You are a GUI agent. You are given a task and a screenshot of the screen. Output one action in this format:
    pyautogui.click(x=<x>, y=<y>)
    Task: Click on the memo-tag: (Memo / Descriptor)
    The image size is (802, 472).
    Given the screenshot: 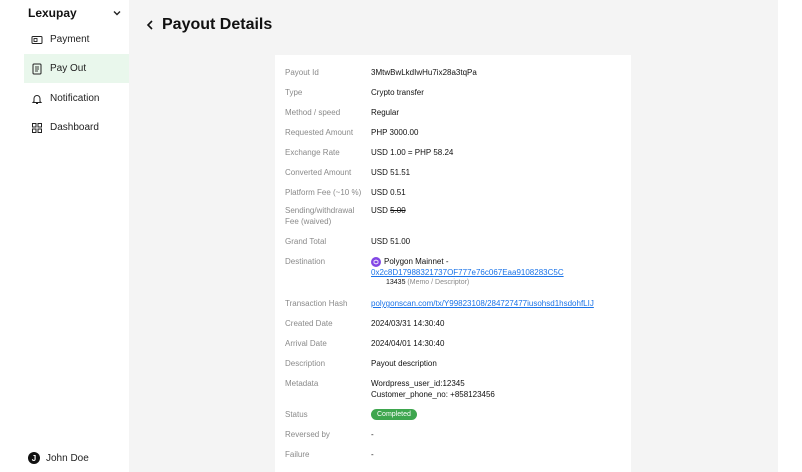 What is the action you would take?
    pyautogui.click(x=438, y=282)
    